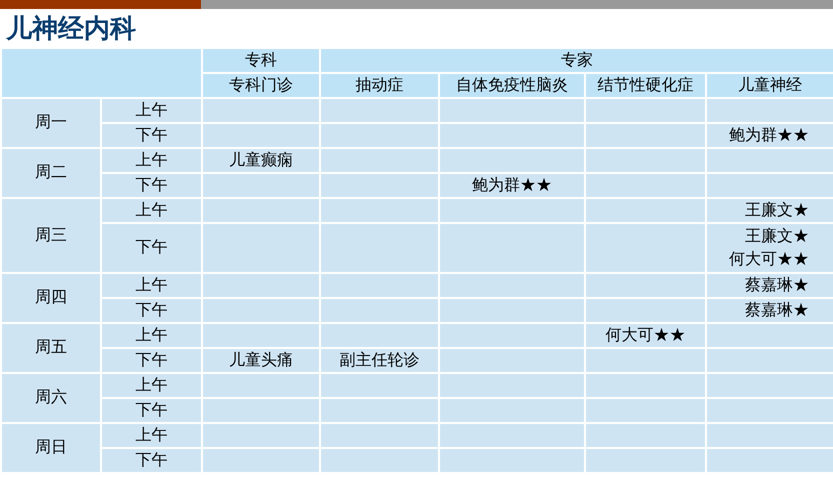 The image size is (833, 479). What do you see at coordinates (379, 85) in the screenshot?
I see `header-cell: 抽动症` at bounding box center [379, 85].